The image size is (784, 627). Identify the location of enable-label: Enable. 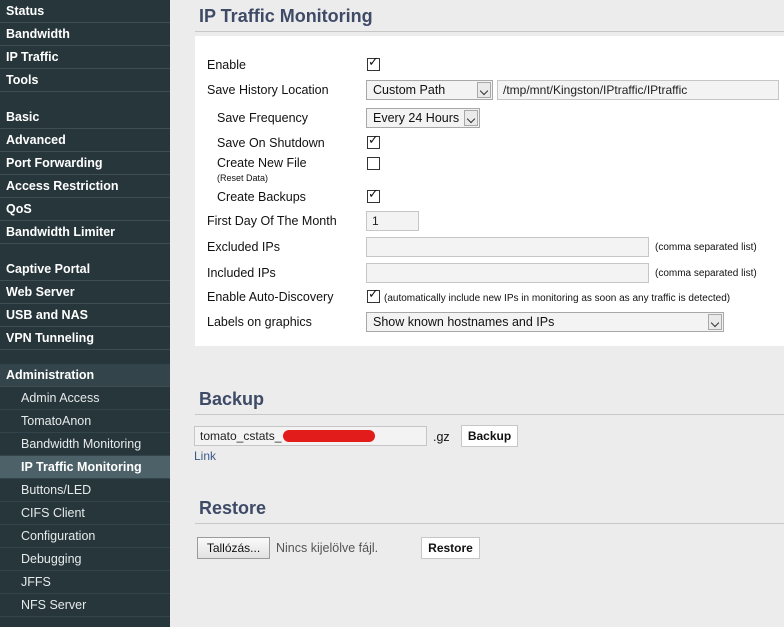
(226, 65).